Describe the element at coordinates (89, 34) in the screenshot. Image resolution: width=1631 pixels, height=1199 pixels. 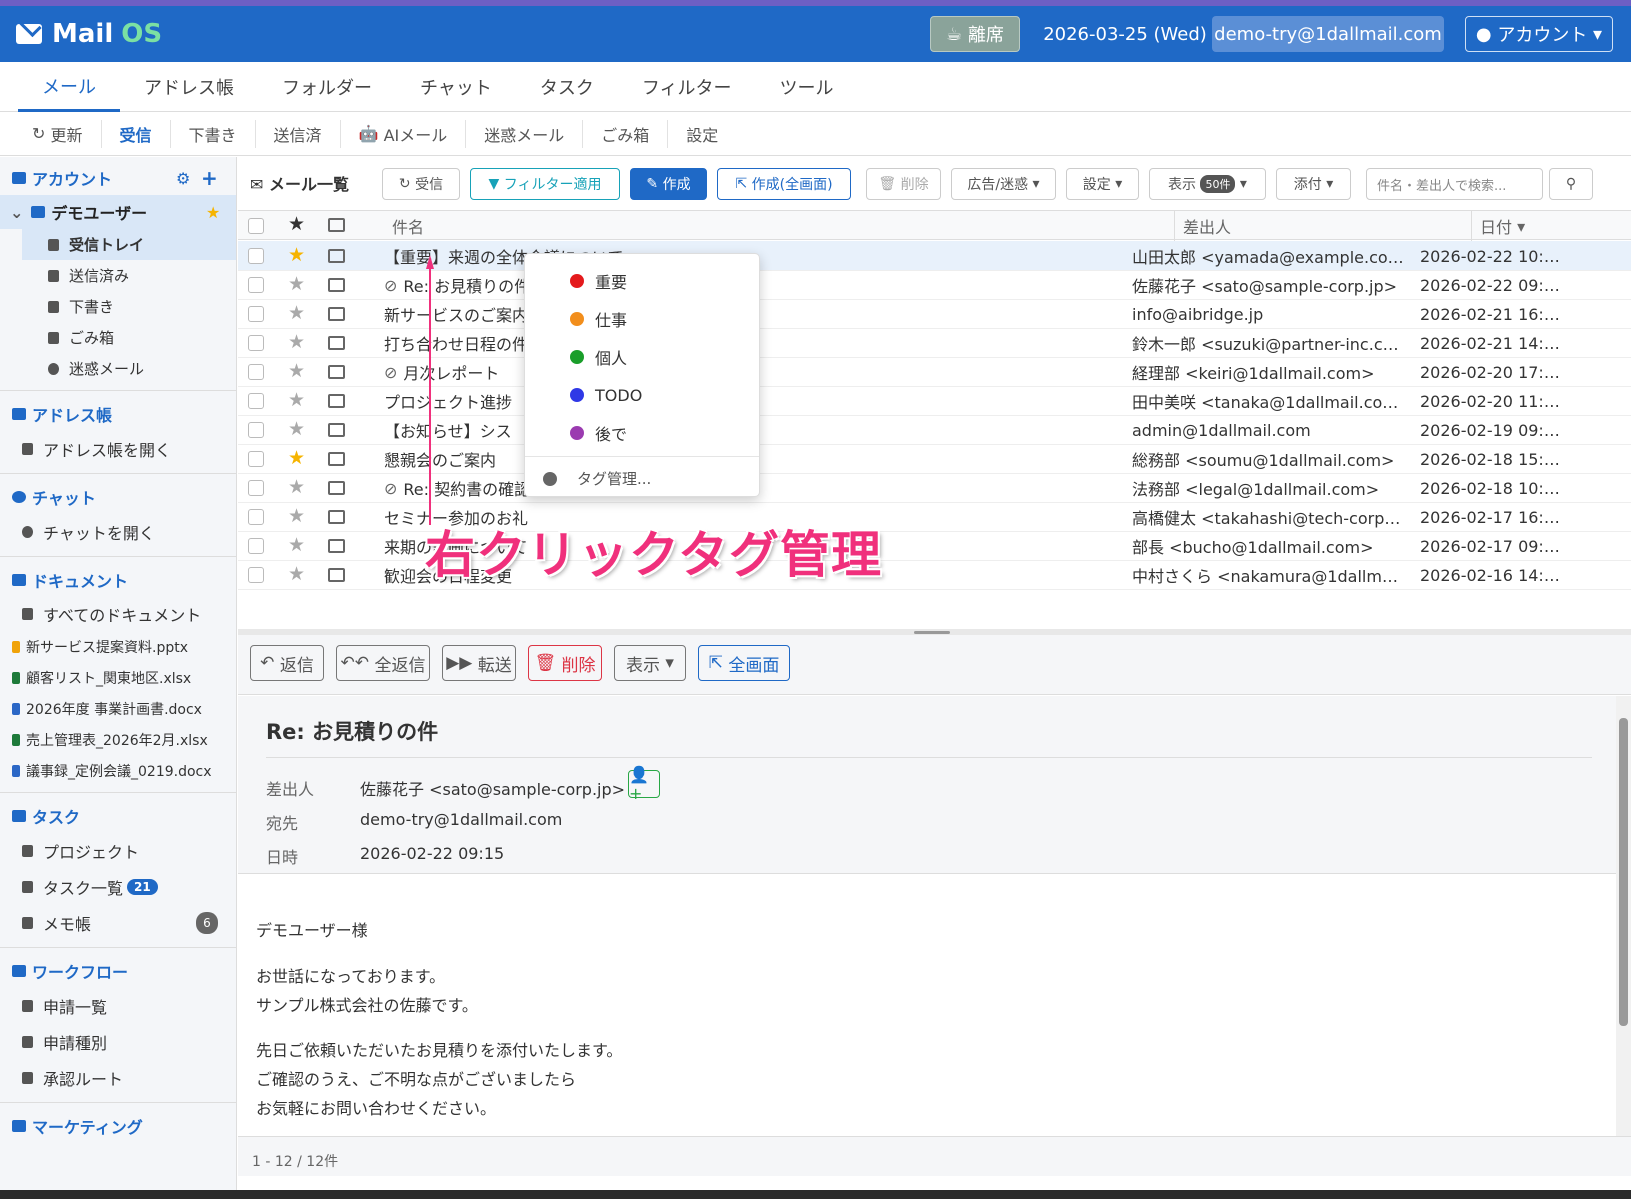
I see `brand-logo: Mail OS` at that location.